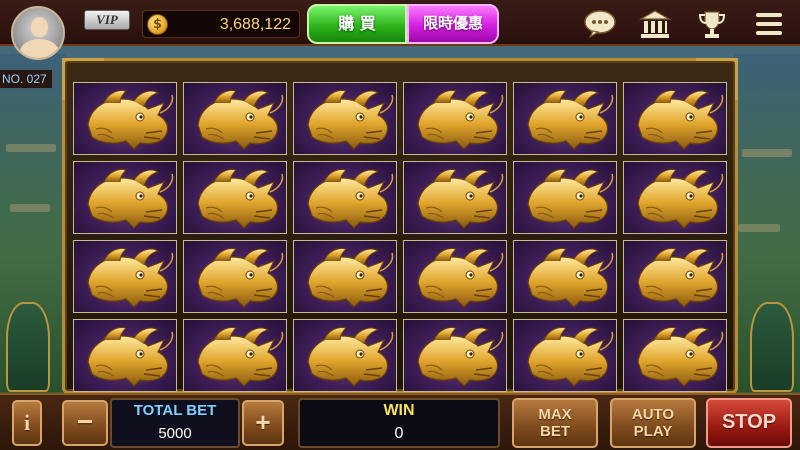 The height and width of the screenshot is (450, 800). What do you see at coordinates (769, 24) in the screenshot?
I see `menu-icon` at bounding box center [769, 24].